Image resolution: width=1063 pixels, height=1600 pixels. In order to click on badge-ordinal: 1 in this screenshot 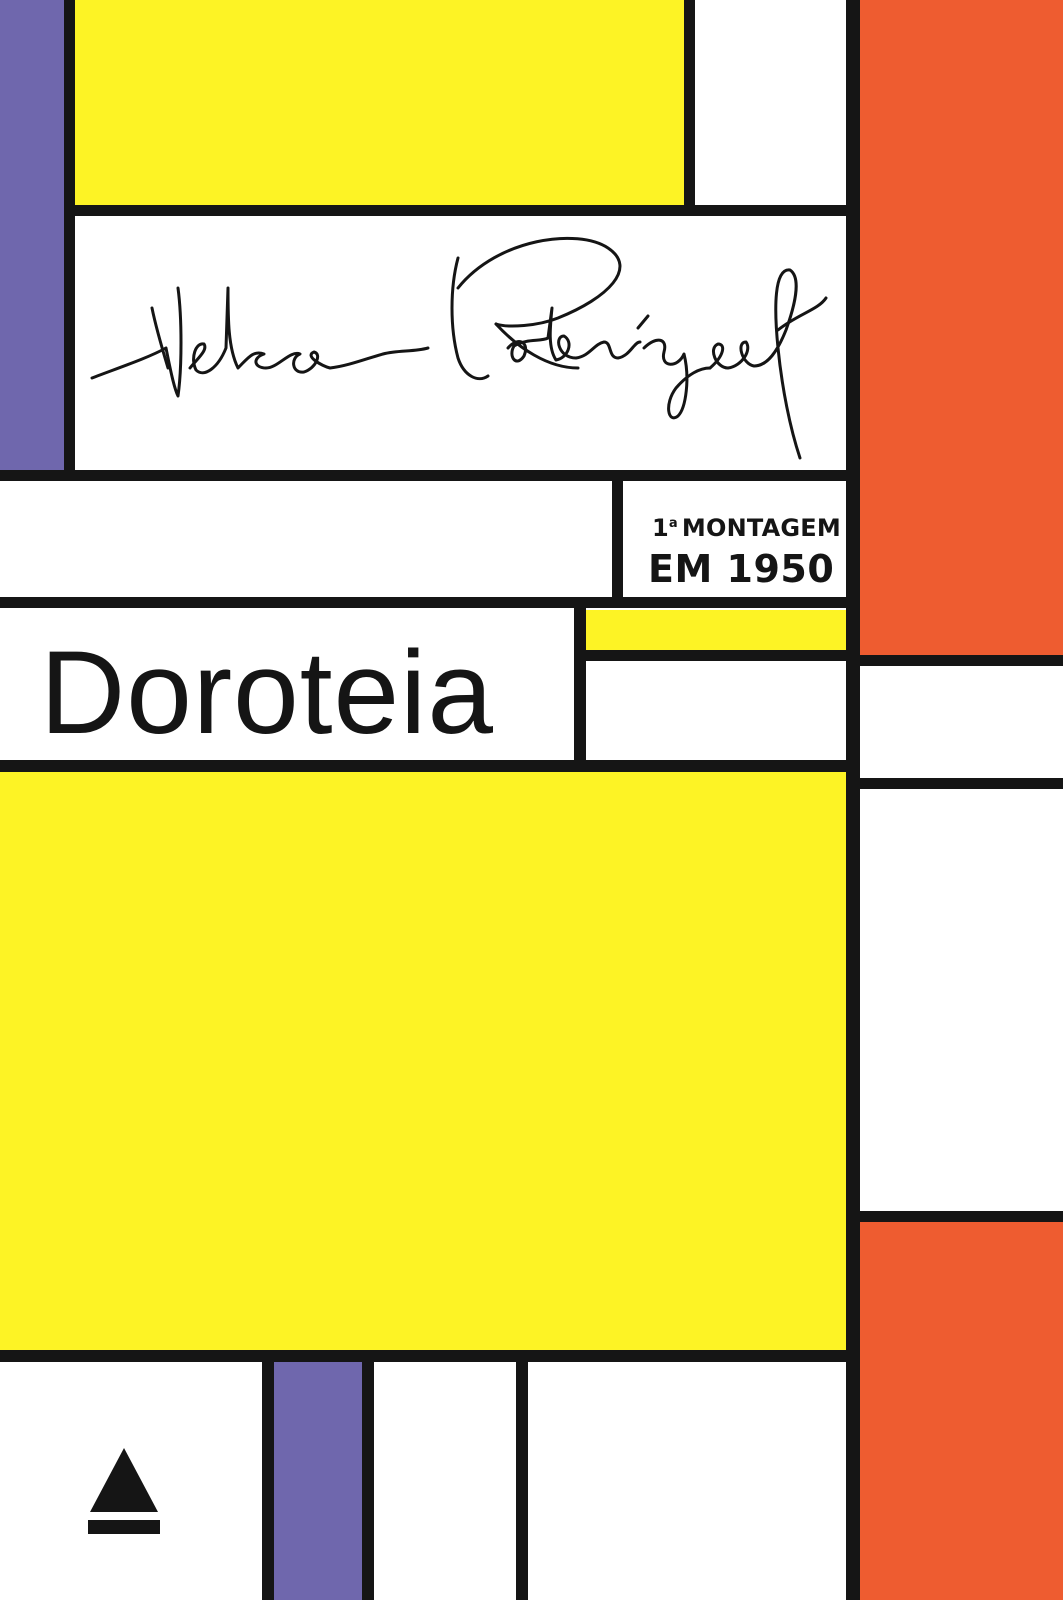, I will do `click(660, 528)`.